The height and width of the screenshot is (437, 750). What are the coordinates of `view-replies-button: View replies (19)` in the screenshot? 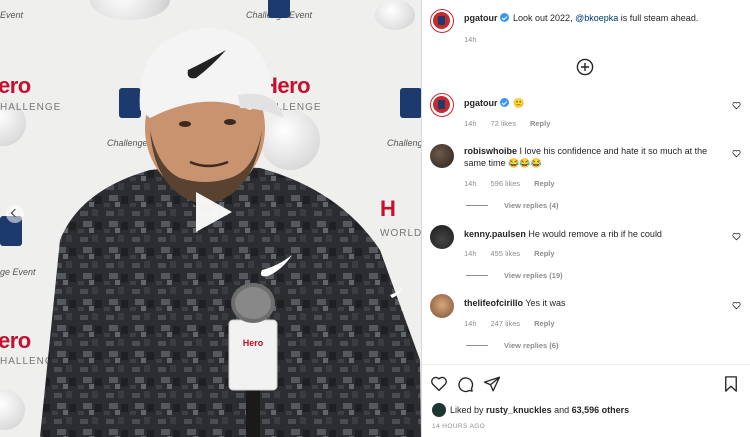 It's located at (514, 275).